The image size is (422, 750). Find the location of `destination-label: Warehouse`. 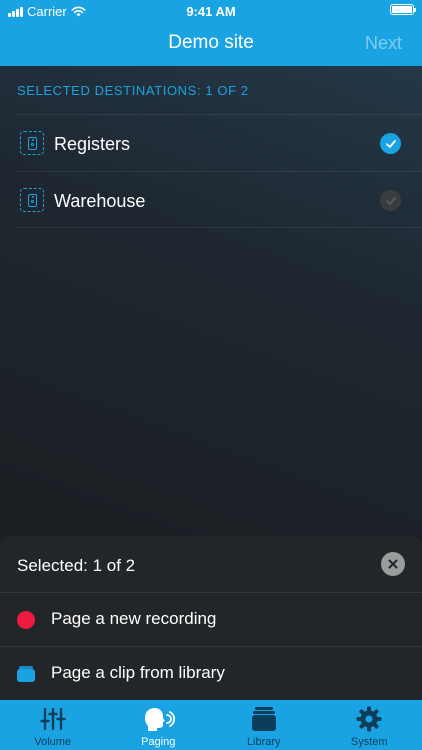

destination-label: Warehouse is located at coordinates (100, 201).